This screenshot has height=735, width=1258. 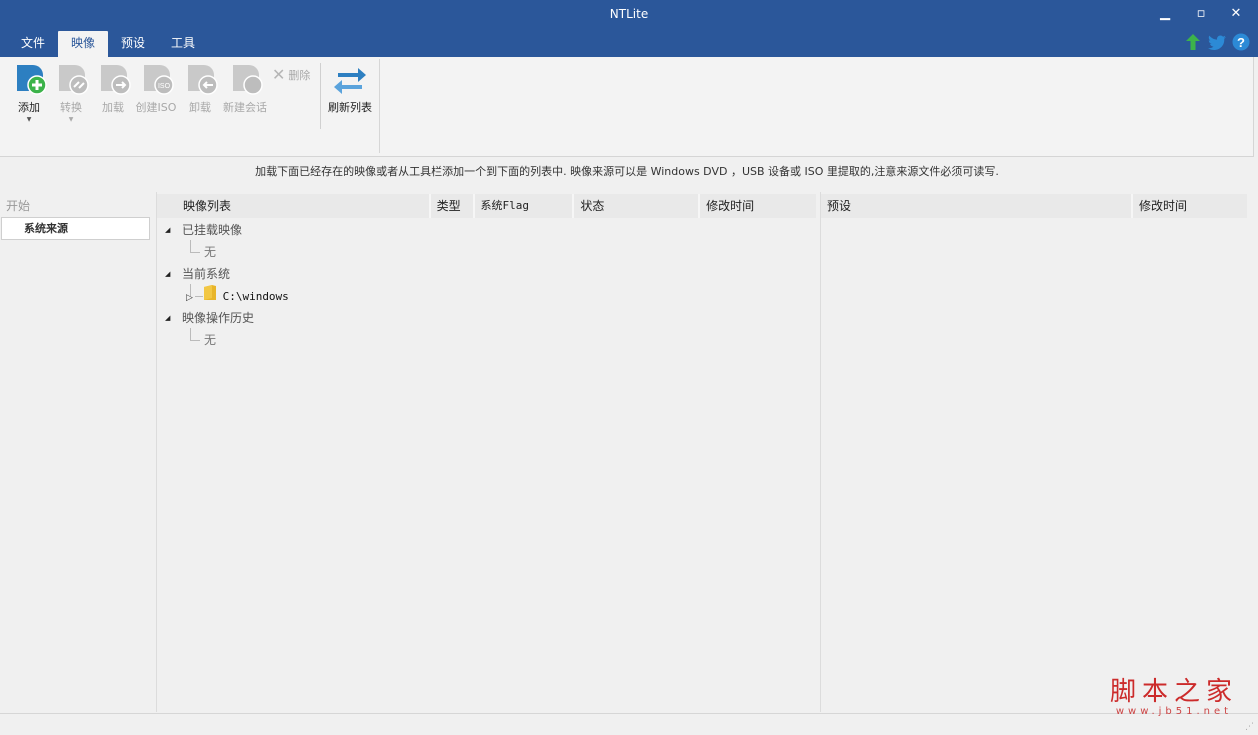 What do you see at coordinates (245, 79) in the screenshot?
I see `session-disc-icon` at bounding box center [245, 79].